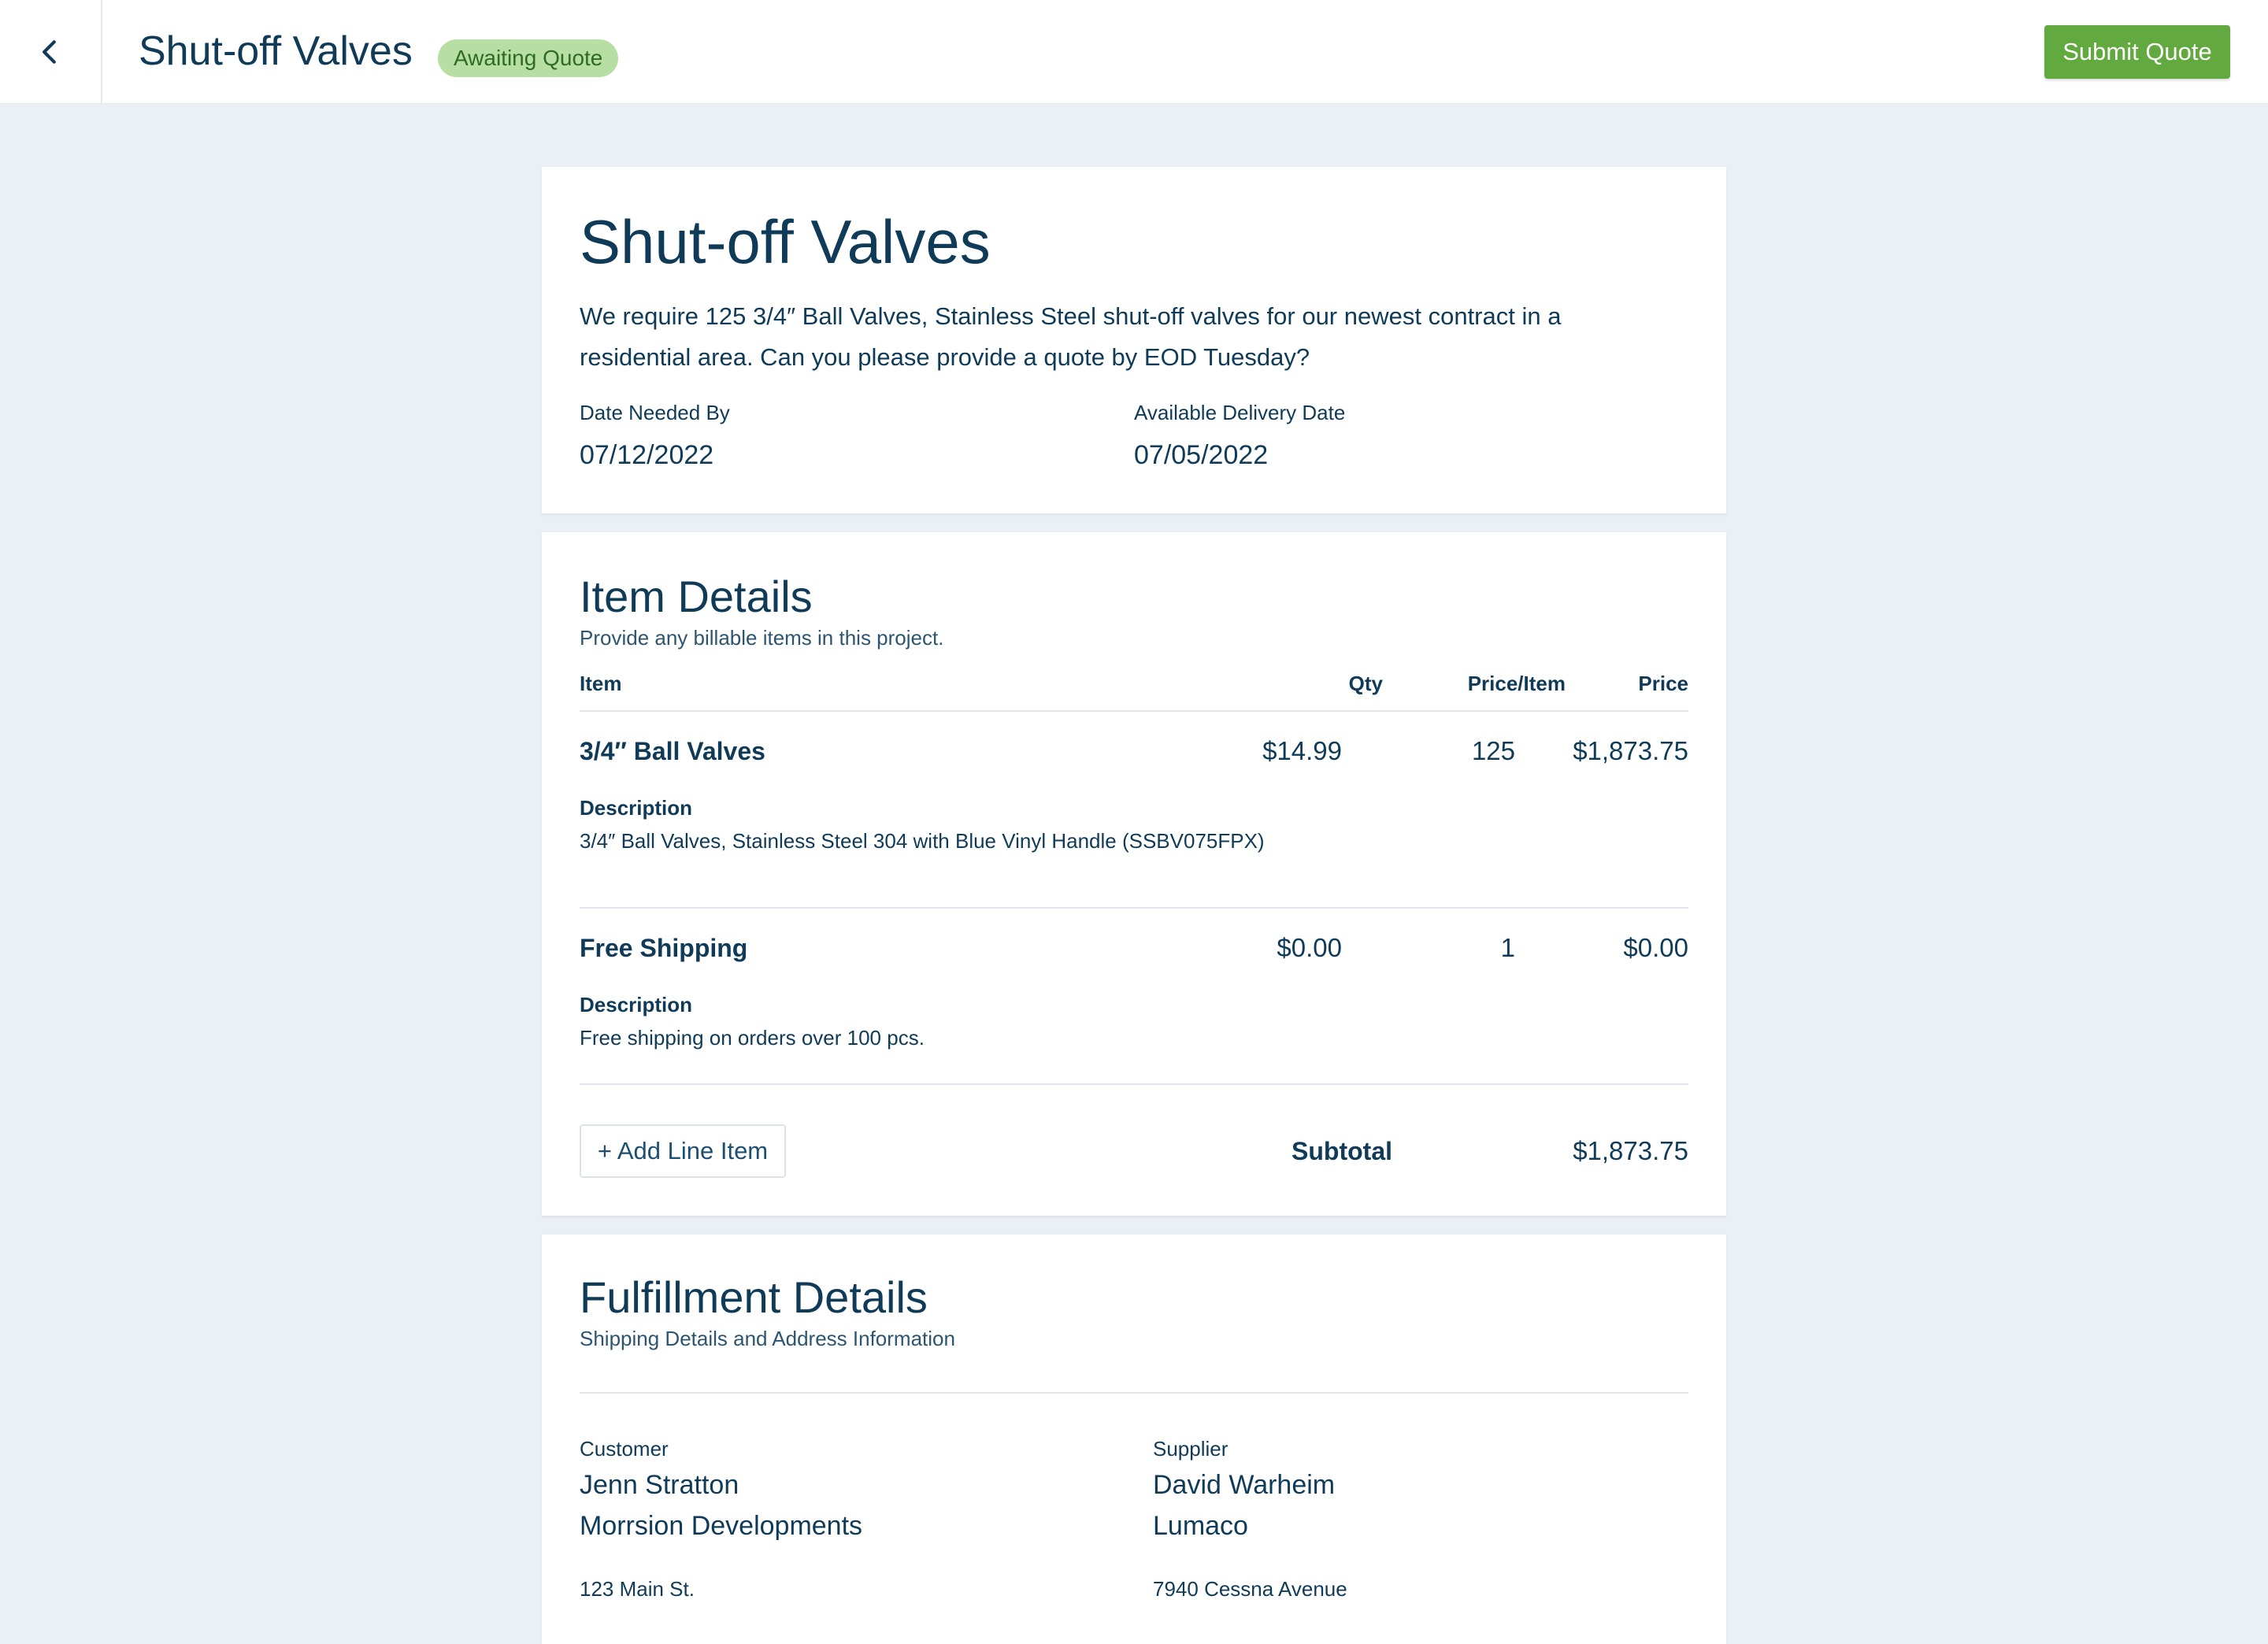 Image resolution: width=2268 pixels, height=1644 pixels. I want to click on chevron-left-icon, so click(49, 52).